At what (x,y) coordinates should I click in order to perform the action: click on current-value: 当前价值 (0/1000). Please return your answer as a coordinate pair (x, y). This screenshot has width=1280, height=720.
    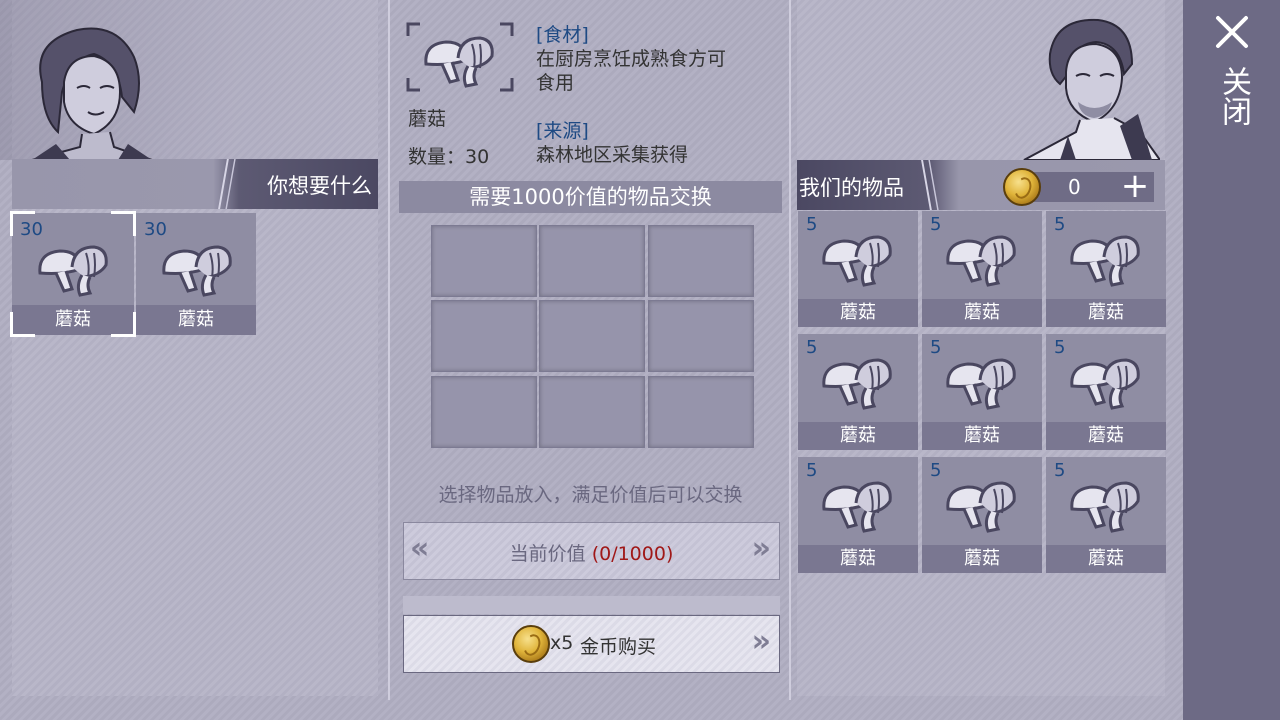
    Looking at the image, I should click on (591, 552).